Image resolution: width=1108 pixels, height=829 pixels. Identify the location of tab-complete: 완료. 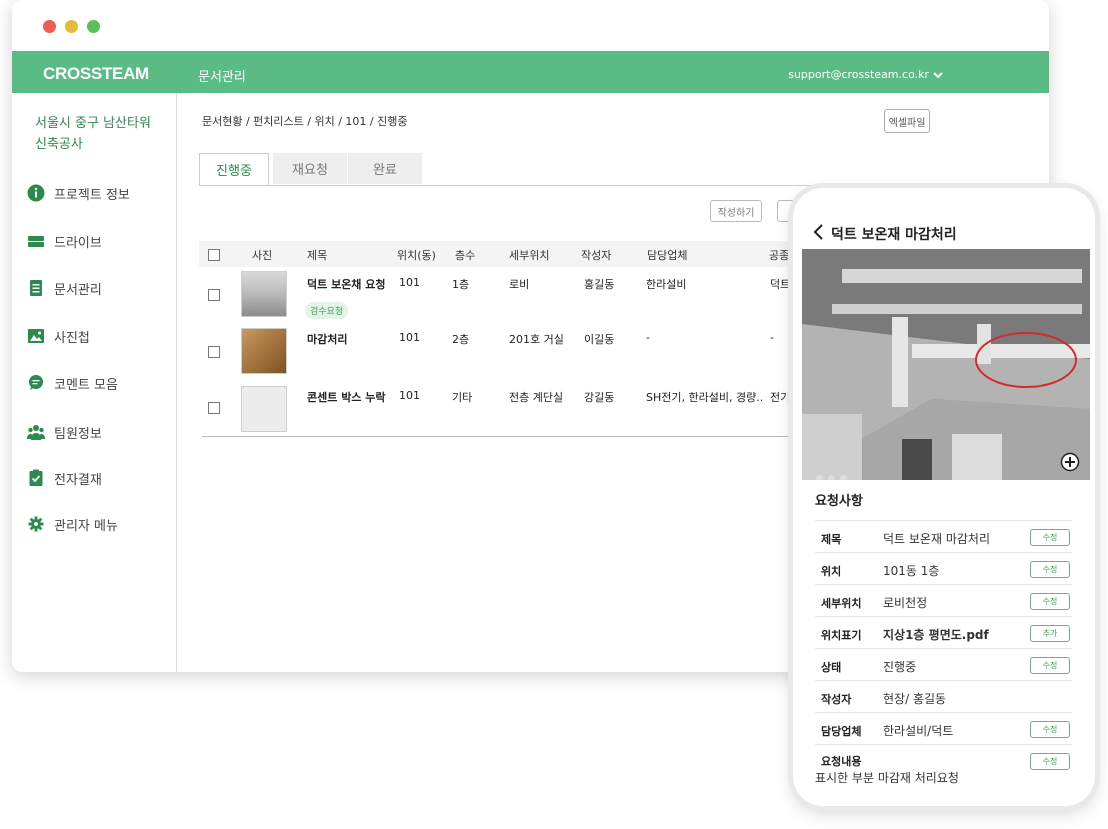
(385, 168).